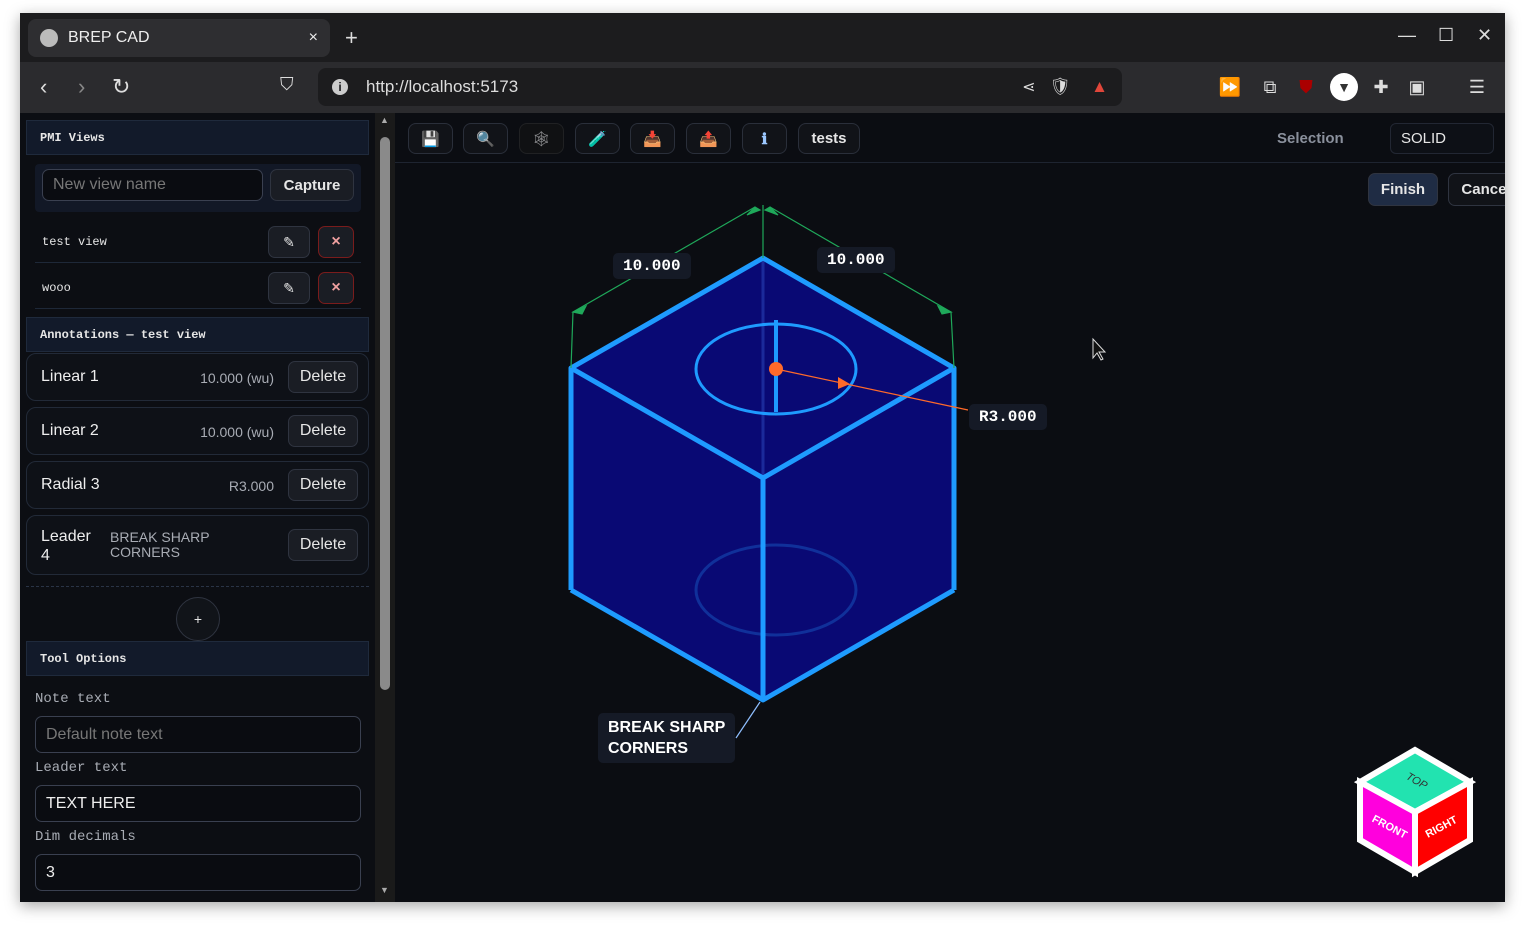  I want to click on leader-note-label: BREAK SHARP CORNERS, so click(667, 738).